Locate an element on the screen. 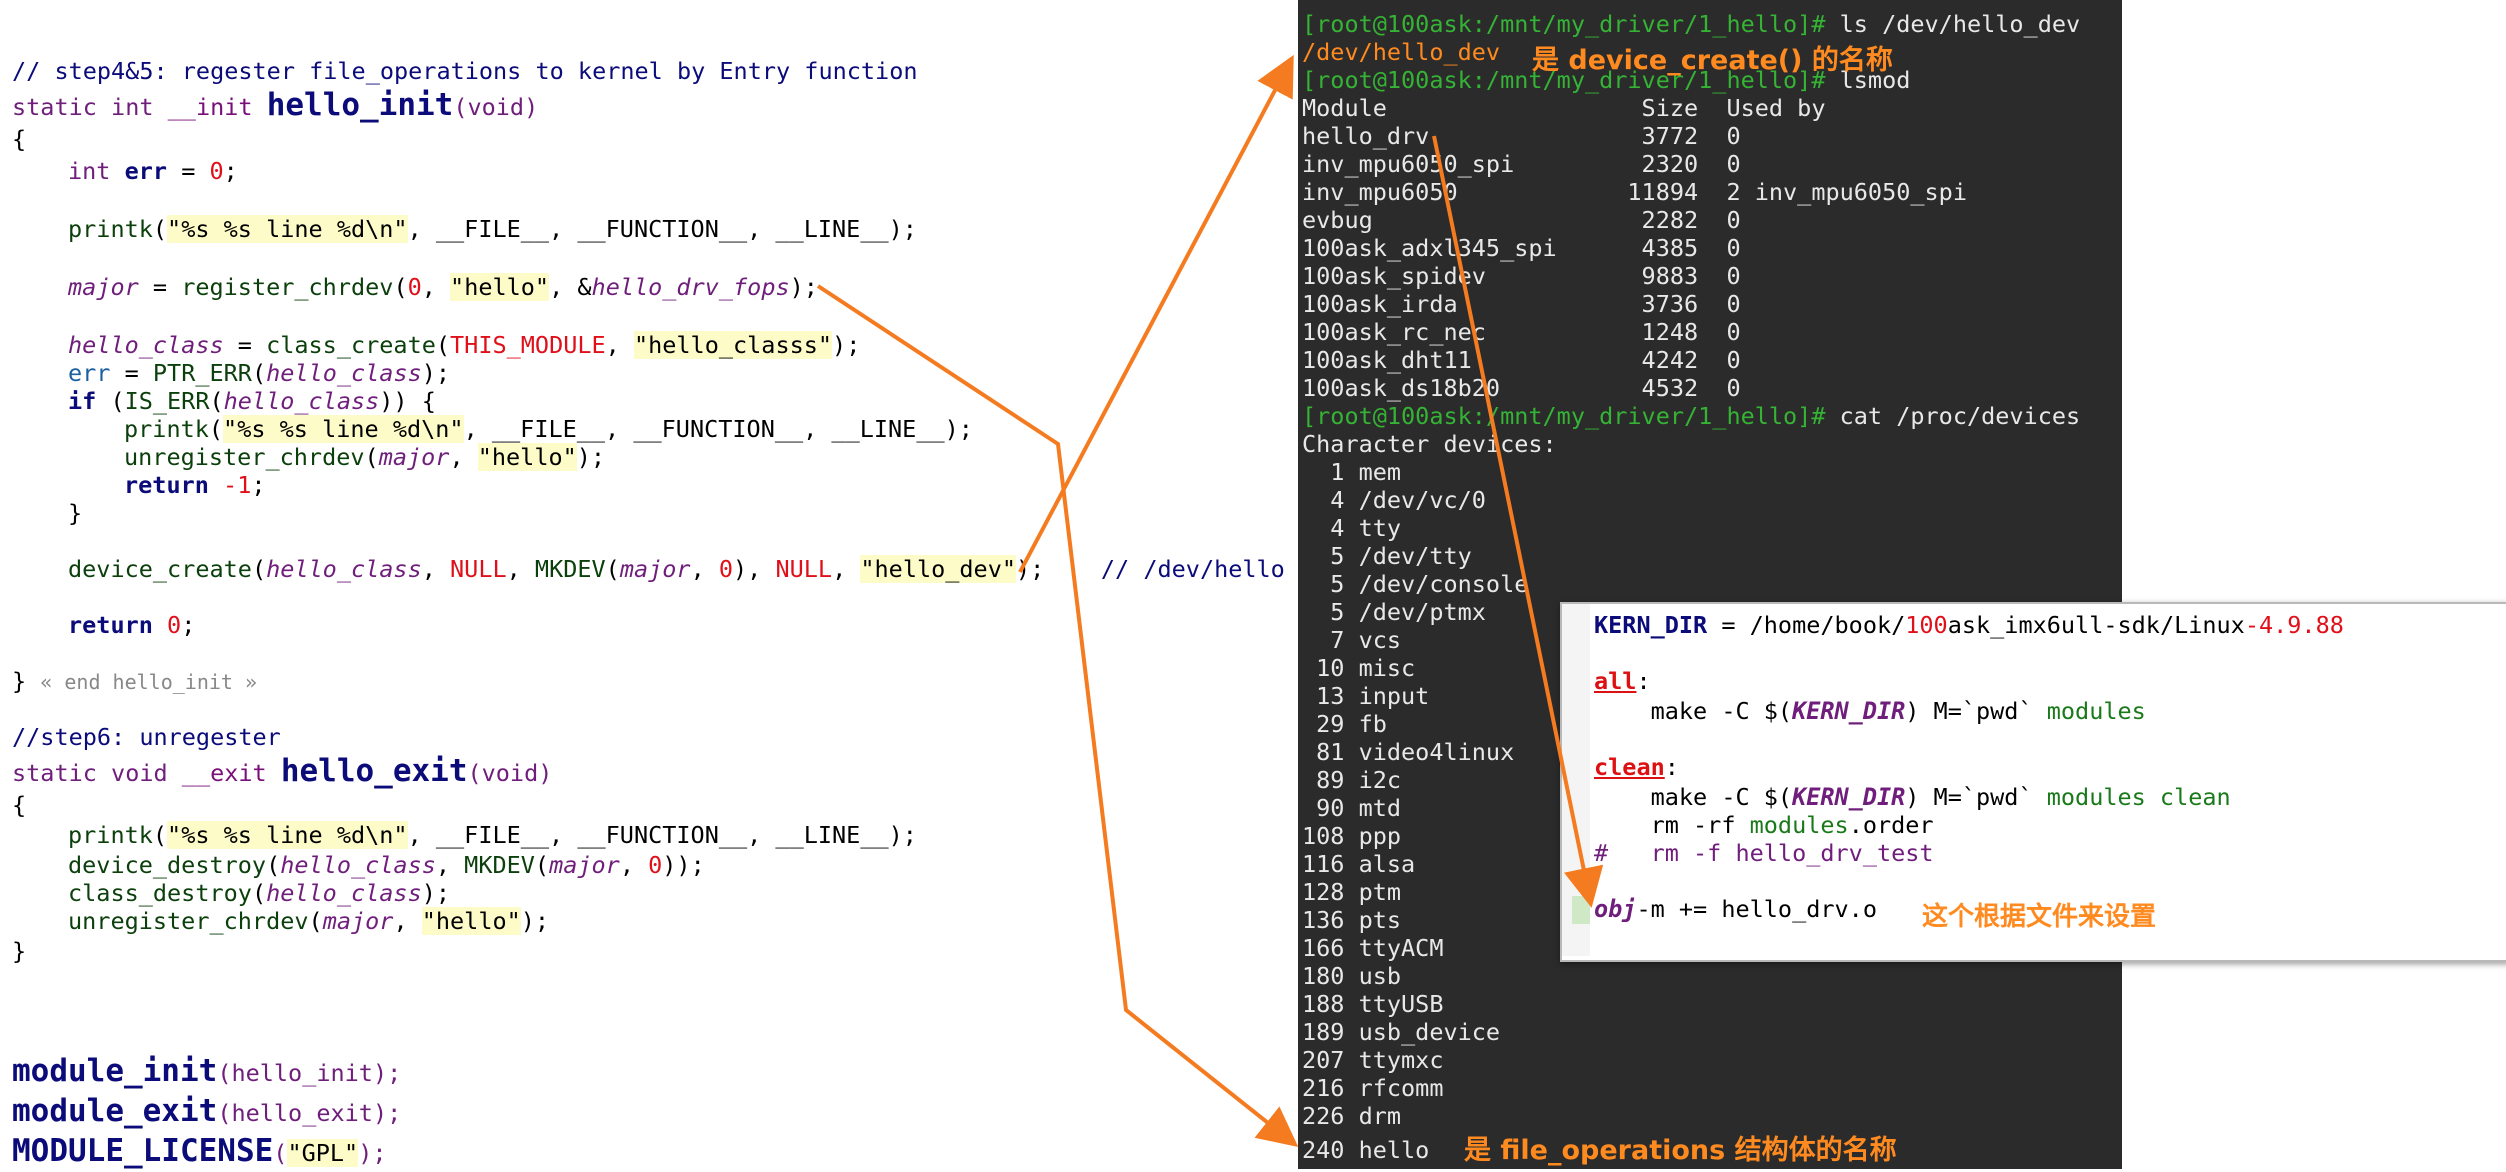  device-row: 7 vcs is located at coordinates (1352, 640).